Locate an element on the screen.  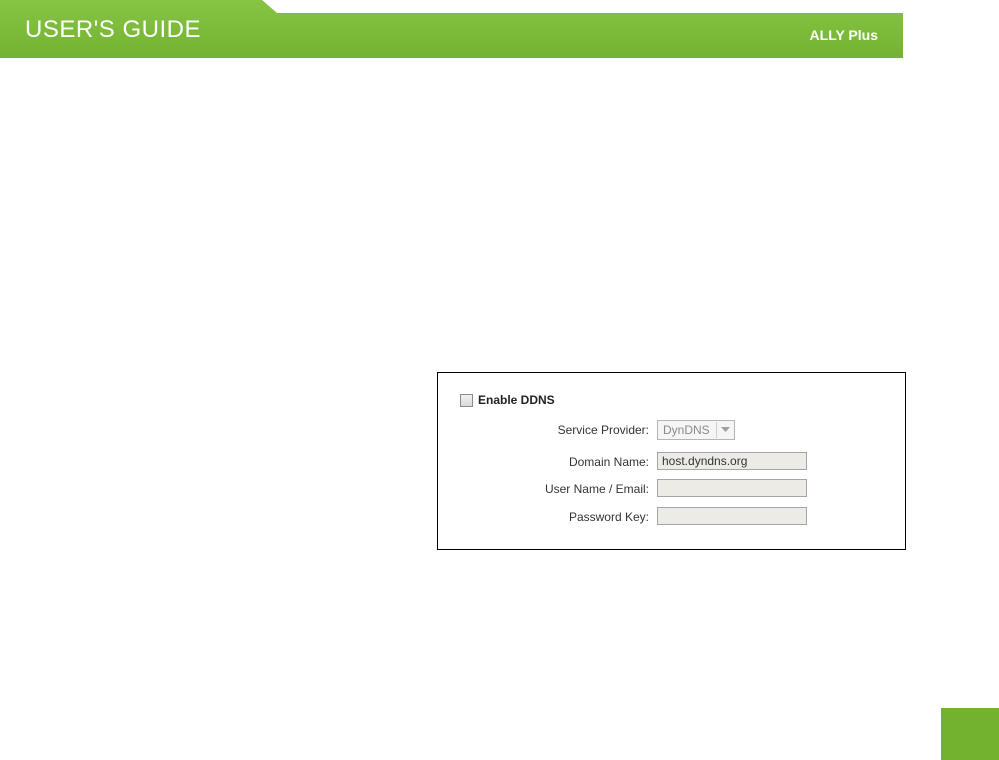
service-provider-row: Service Provider: DynDNS is located at coordinates (671, 430).